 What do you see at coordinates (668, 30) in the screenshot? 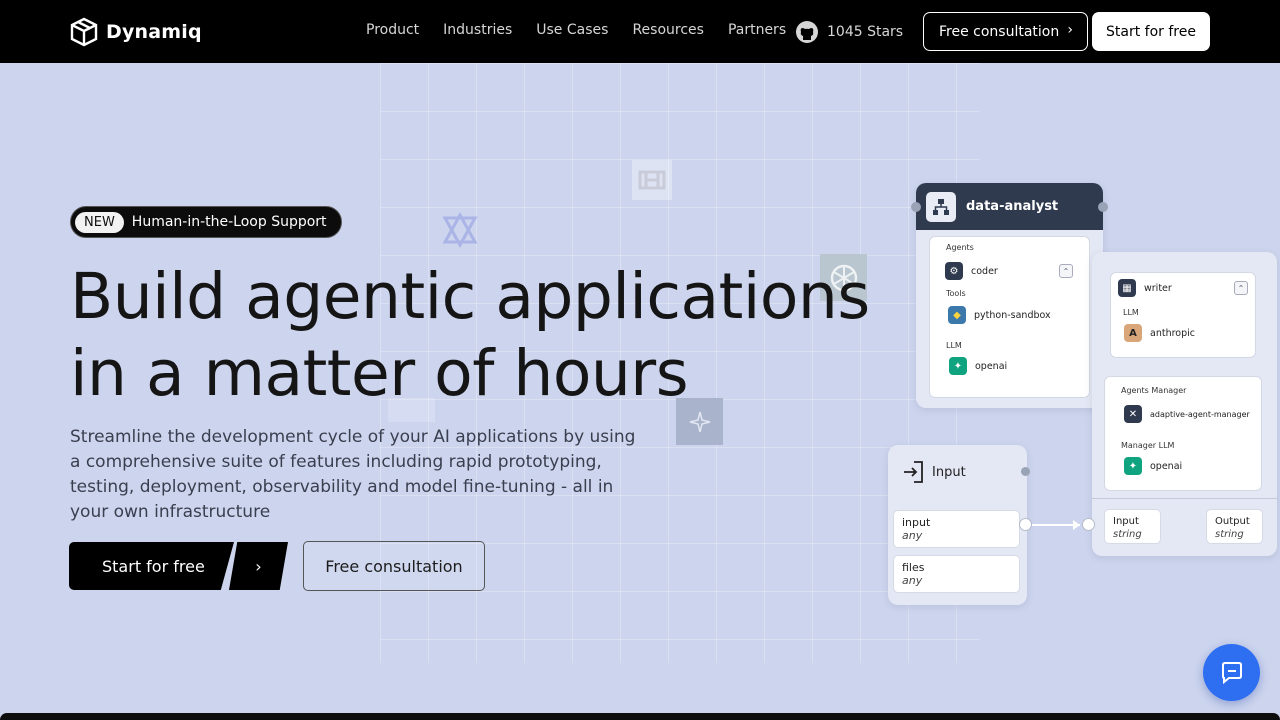
I see `nav-link-resources: Resources` at bounding box center [668, 30].